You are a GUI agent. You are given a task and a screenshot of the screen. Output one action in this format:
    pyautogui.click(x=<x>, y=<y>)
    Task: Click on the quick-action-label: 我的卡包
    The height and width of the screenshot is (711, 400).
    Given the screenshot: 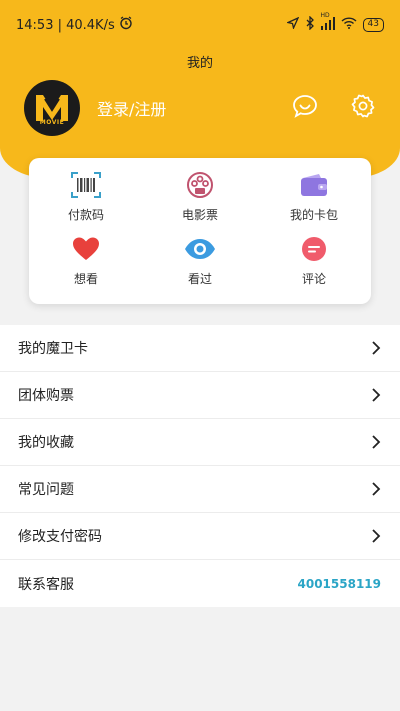 What is the action you would take?
    pyautogui.click(x=313, y=215)
    